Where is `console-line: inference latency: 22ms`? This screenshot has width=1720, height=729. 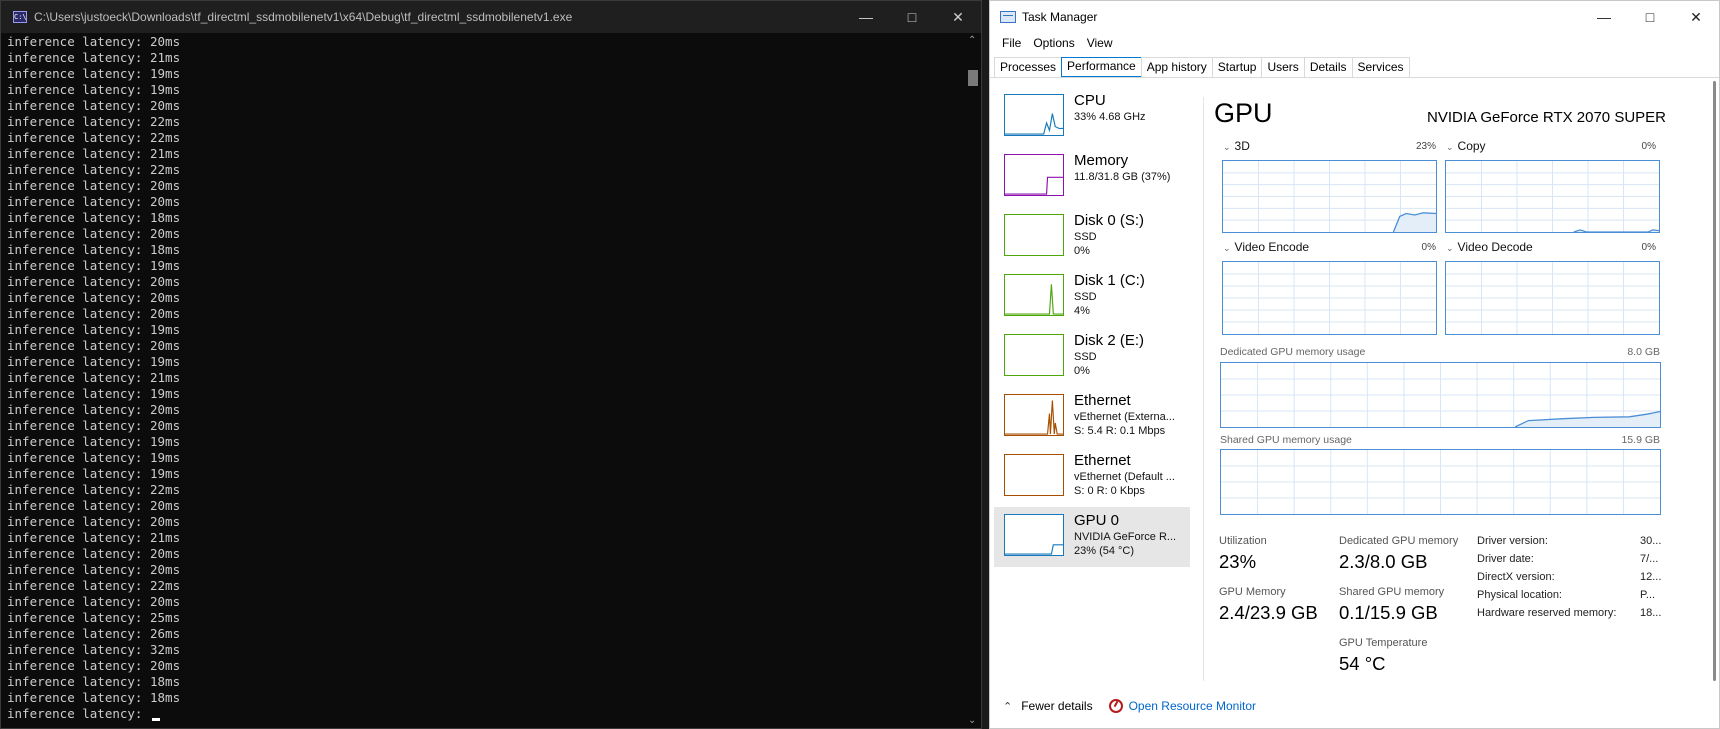 console-line: inference latency: 22ms is located at coordinates (94, 137).